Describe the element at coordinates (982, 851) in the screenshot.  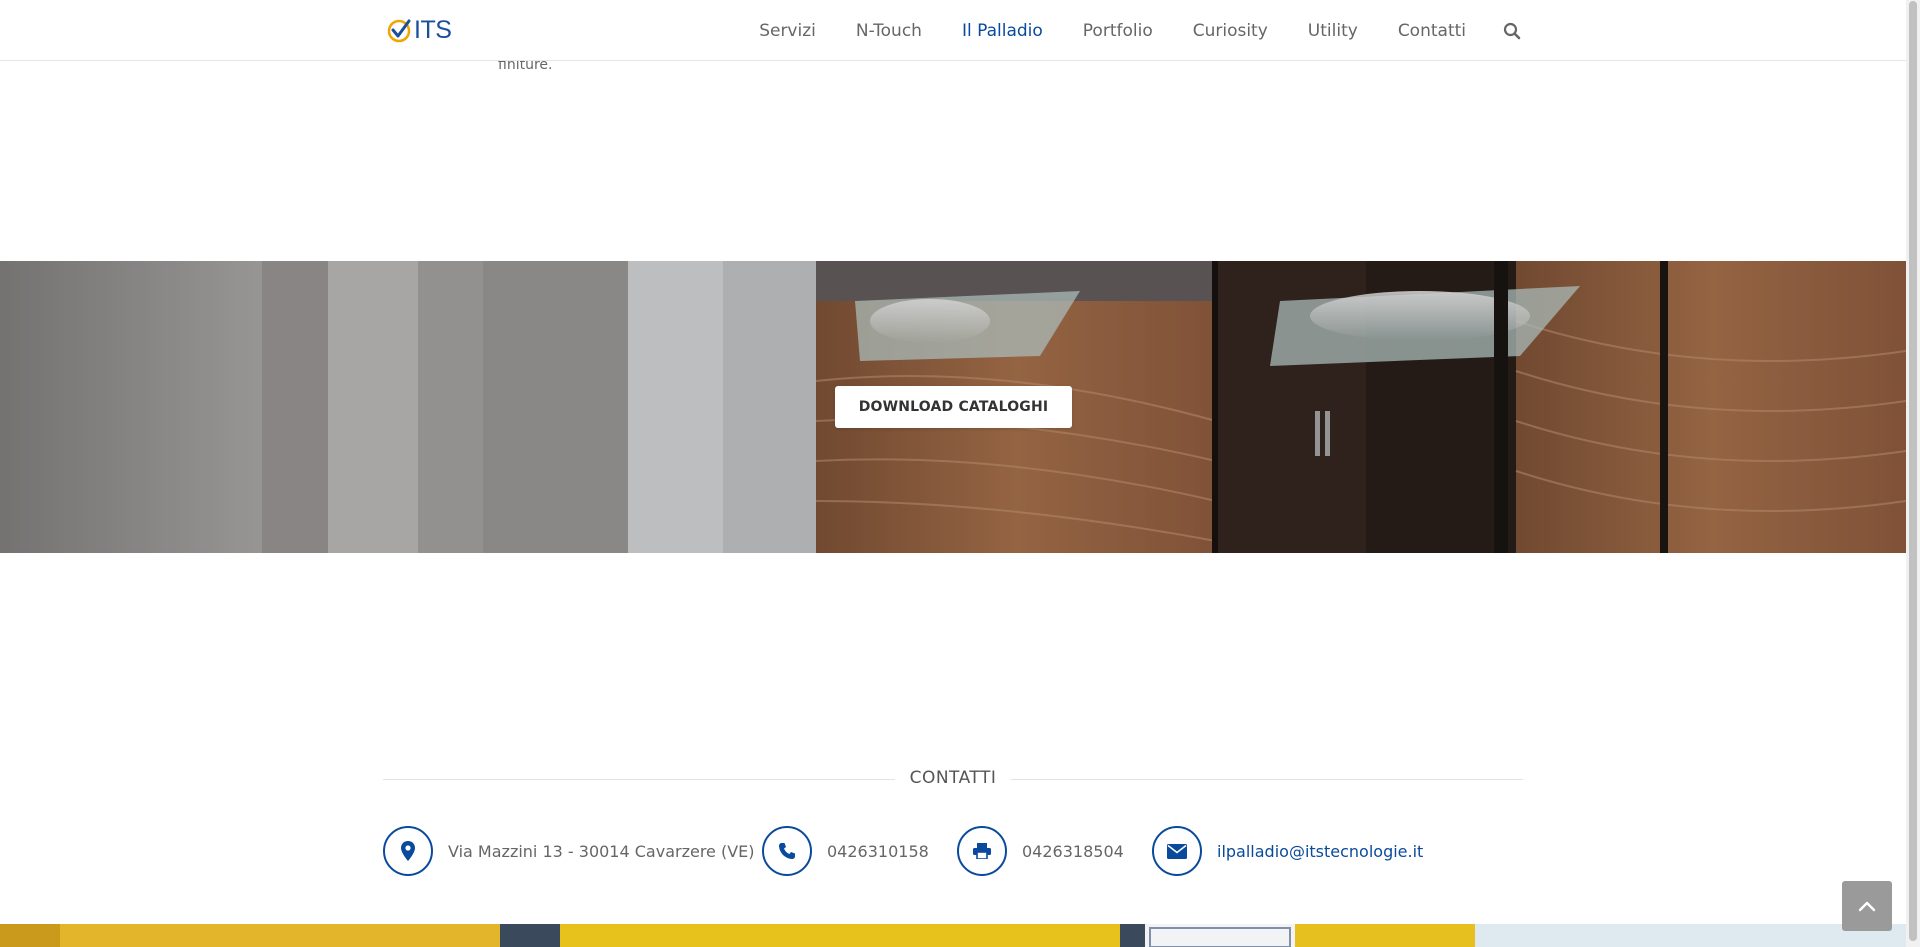
I see `printer-icon` at that location.